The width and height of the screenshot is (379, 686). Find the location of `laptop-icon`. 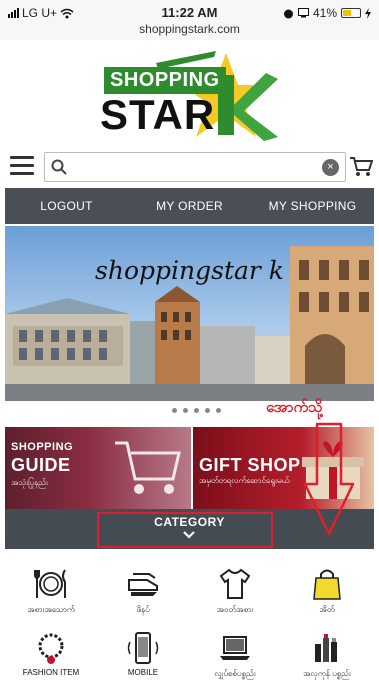

laptop-icon is located at coordinates (235, 648).